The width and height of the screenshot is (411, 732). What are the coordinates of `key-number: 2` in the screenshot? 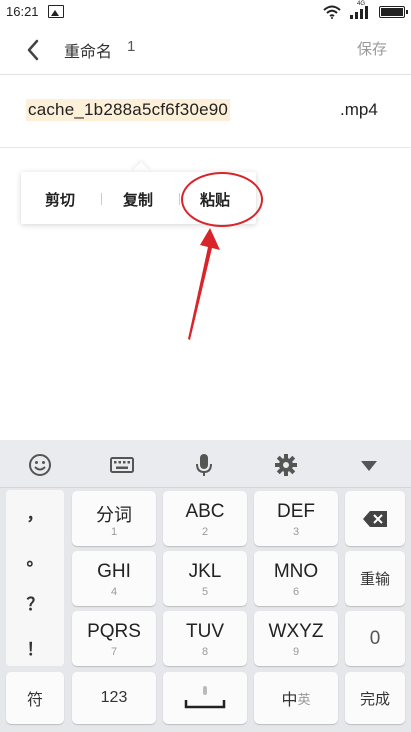 It's located at (205, 532).